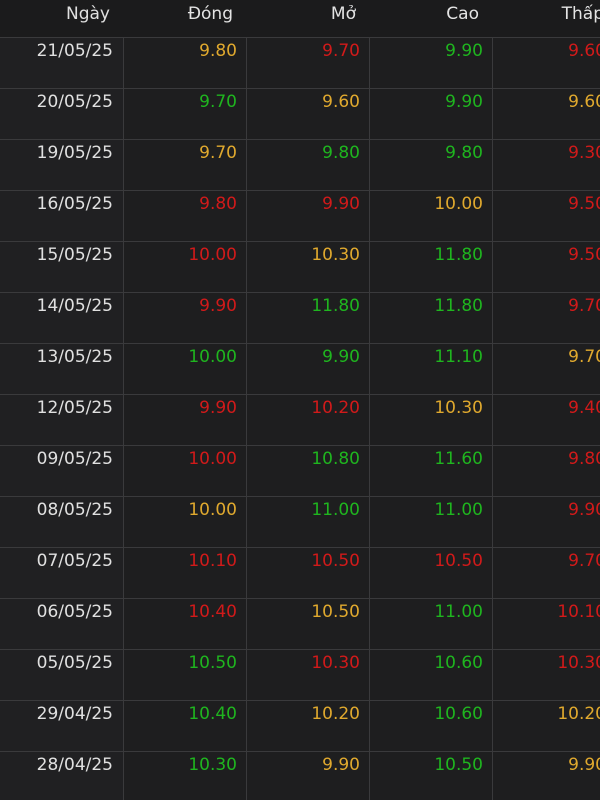 The height and width of the screenshot is (800, 600). I want to click on cell-open: 9.60, so click(308, 114).